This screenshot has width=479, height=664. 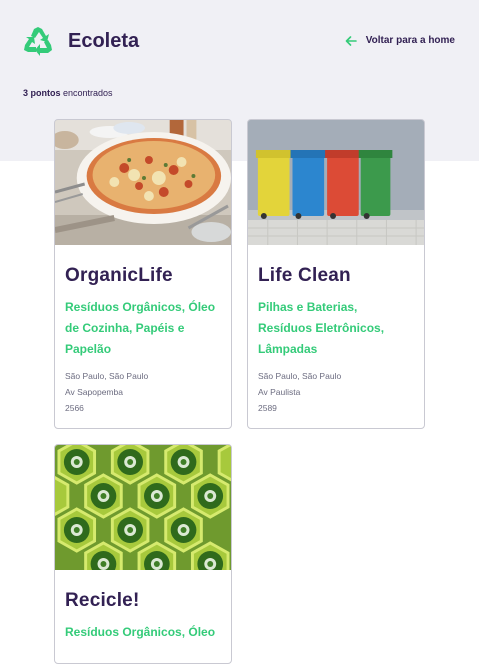 I want to click on logo: Ecoleta, so click(x=80, y=41).